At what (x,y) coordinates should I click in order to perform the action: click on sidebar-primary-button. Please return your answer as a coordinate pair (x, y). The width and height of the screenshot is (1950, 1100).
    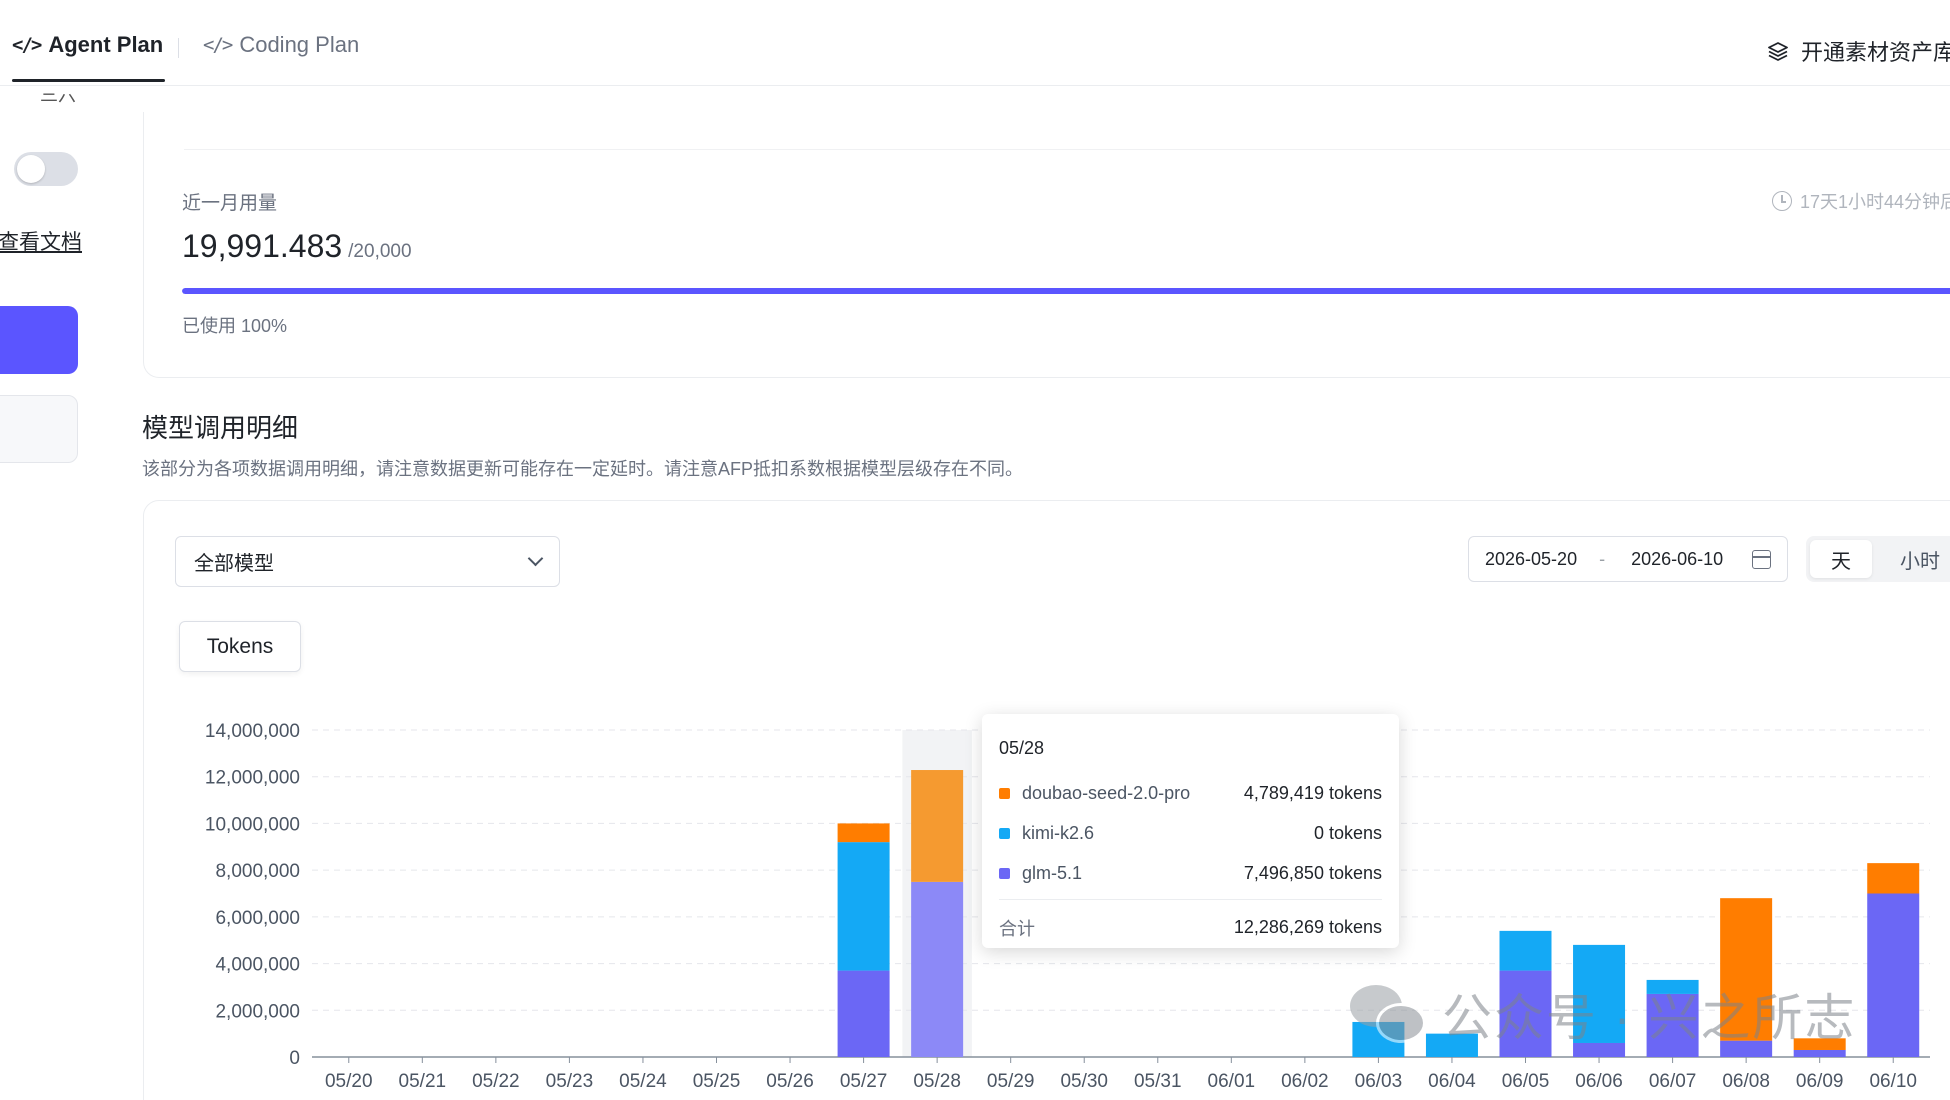
    Looking at the image, I should click on (39, 340).